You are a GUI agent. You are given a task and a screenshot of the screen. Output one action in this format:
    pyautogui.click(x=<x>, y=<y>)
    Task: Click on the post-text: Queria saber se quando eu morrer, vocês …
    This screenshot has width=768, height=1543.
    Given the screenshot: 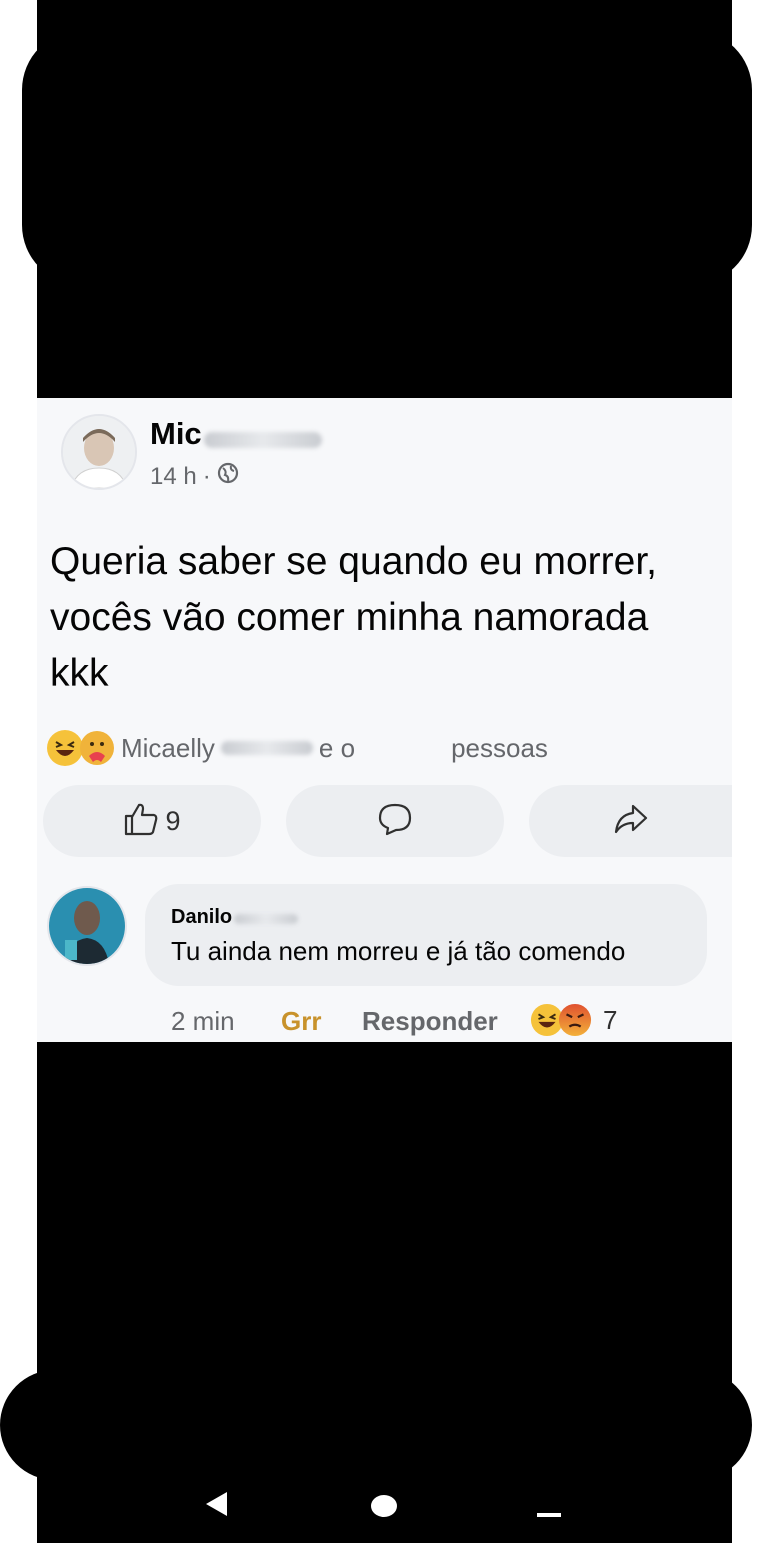 What is the action you would take?
    pyautogui.click(x=391, y=618)
    